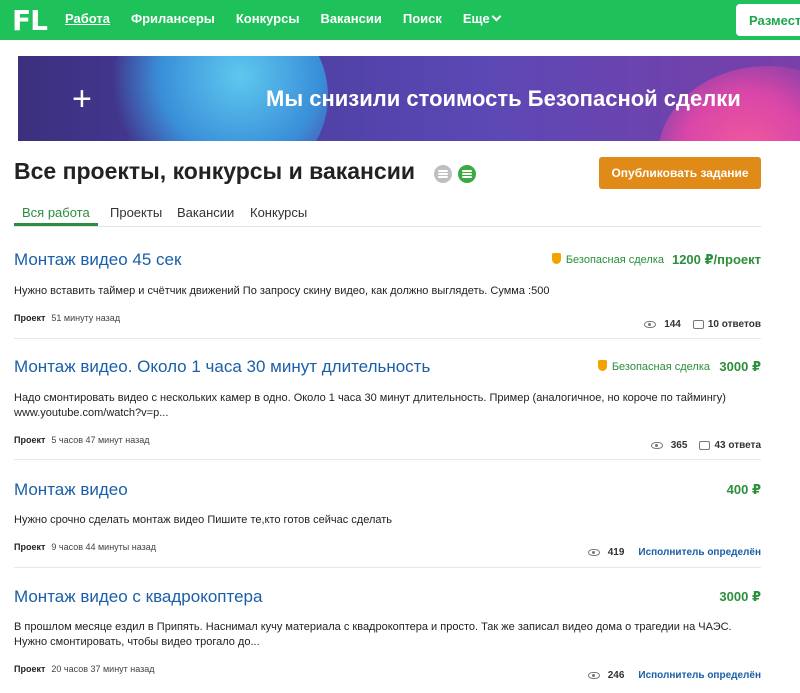 The image size is (800, 693). I want to click on project-title: Монтаж видео с квадрокоптера, so click(138, 597).